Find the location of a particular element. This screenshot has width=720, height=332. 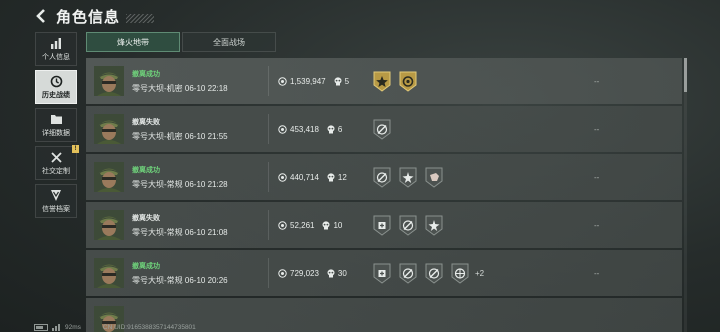

hand-badge-icon is located at coordinates (434, 177).